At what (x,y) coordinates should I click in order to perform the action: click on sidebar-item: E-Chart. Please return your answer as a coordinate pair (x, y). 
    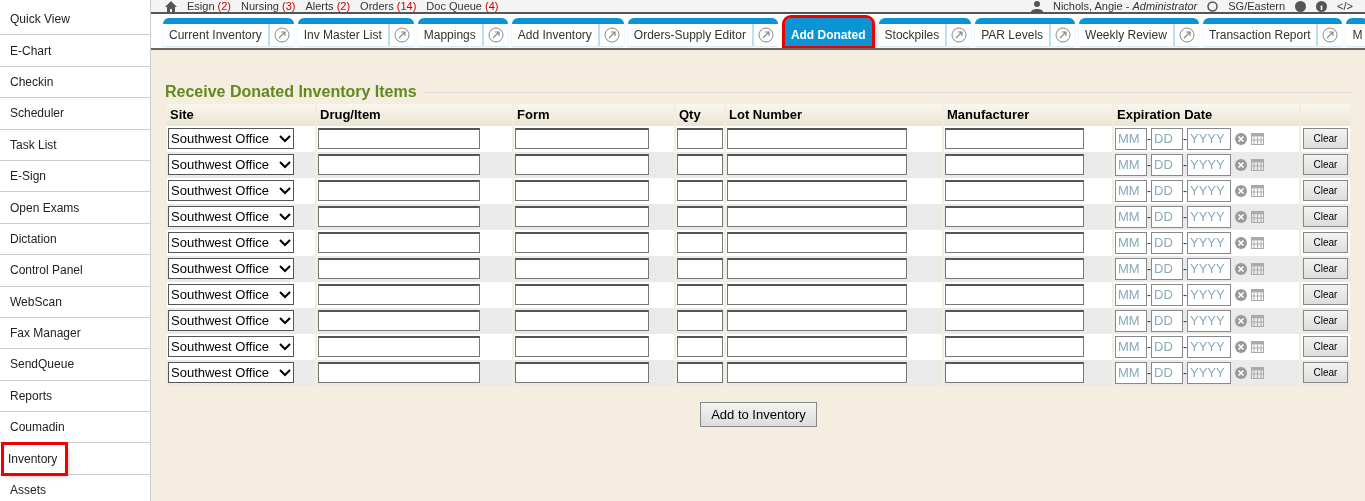
    Looking at the image, I should click on (31, 50).